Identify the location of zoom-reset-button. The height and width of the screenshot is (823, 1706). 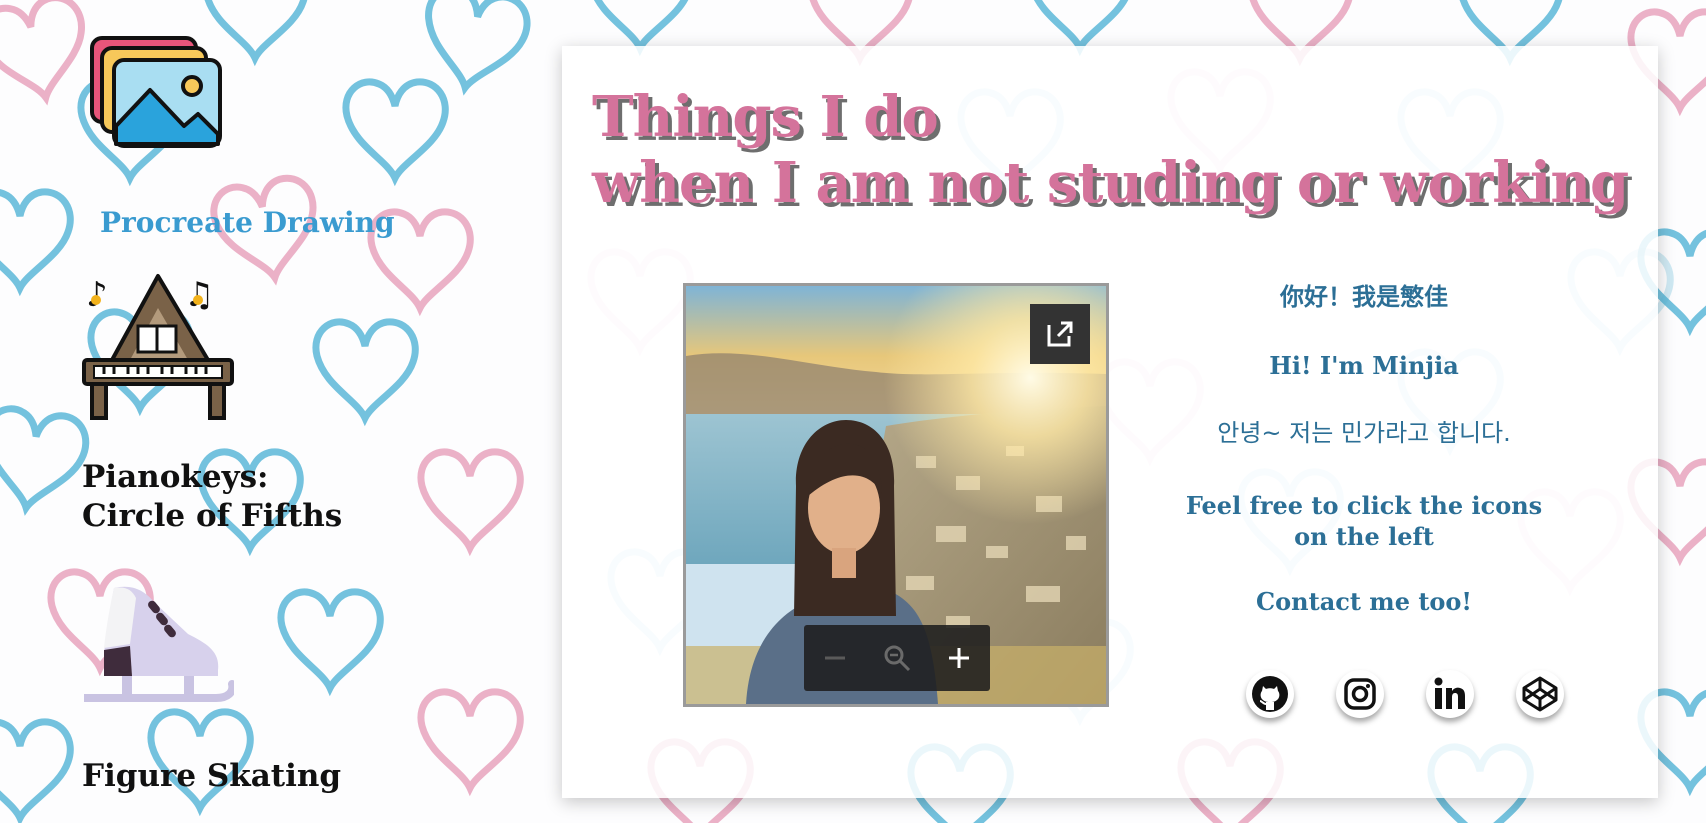
(897, 658).